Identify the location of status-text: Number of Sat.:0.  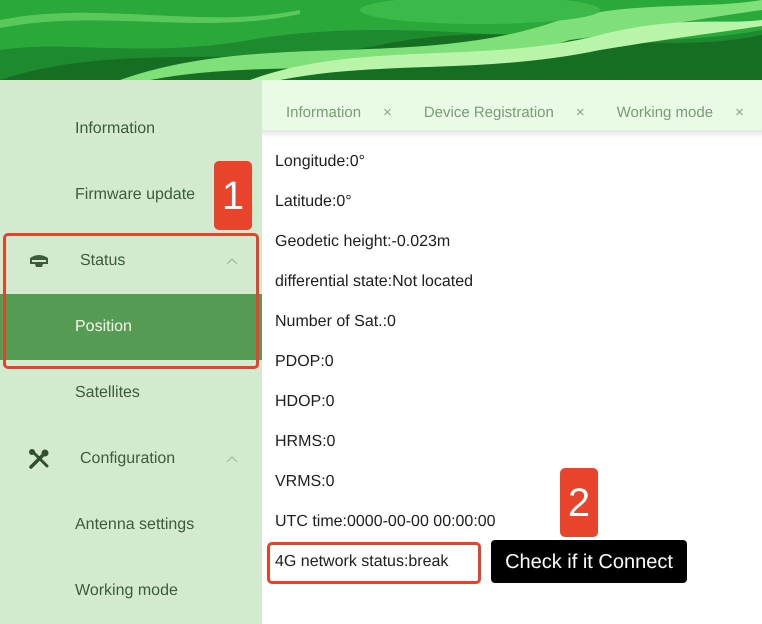
(335, 322).